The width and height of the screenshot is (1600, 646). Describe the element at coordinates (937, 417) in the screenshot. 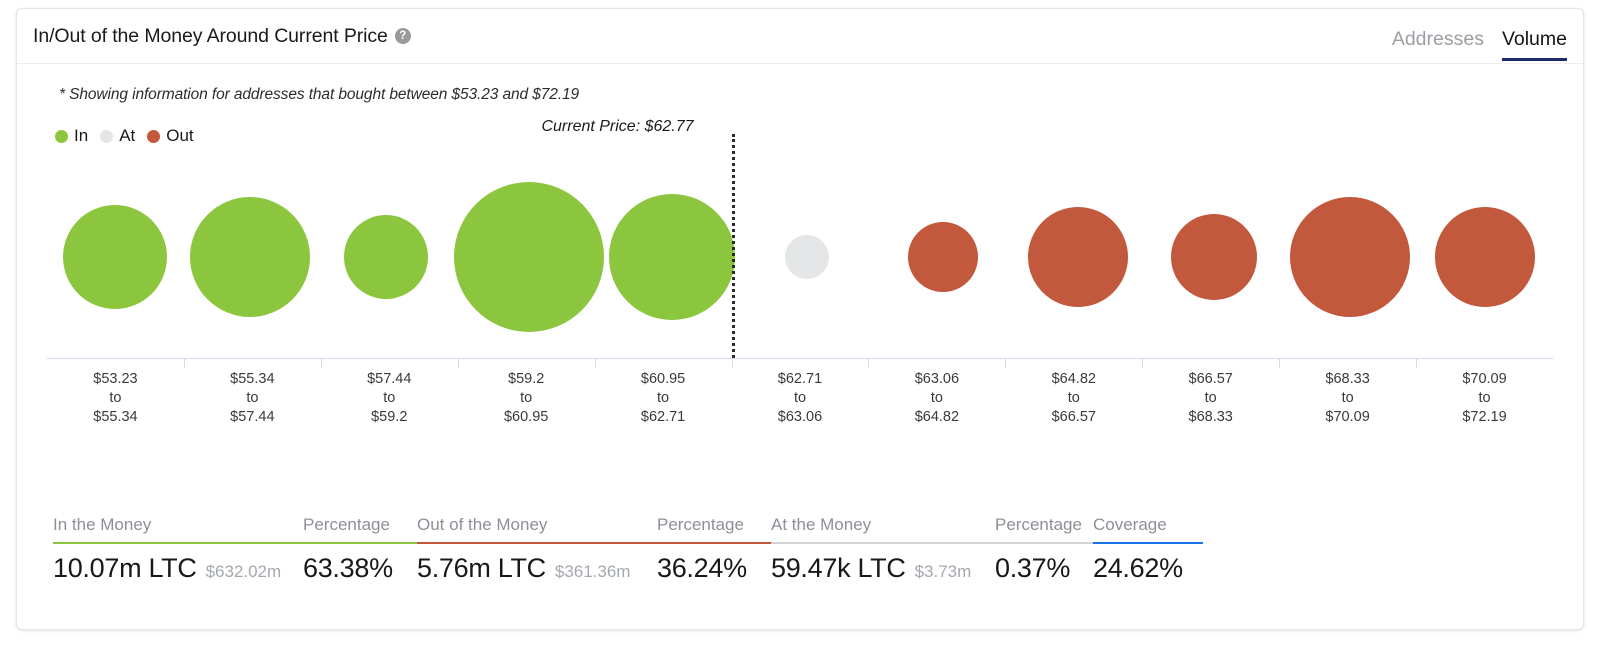

I see `bin-high: $64.82` at that location.